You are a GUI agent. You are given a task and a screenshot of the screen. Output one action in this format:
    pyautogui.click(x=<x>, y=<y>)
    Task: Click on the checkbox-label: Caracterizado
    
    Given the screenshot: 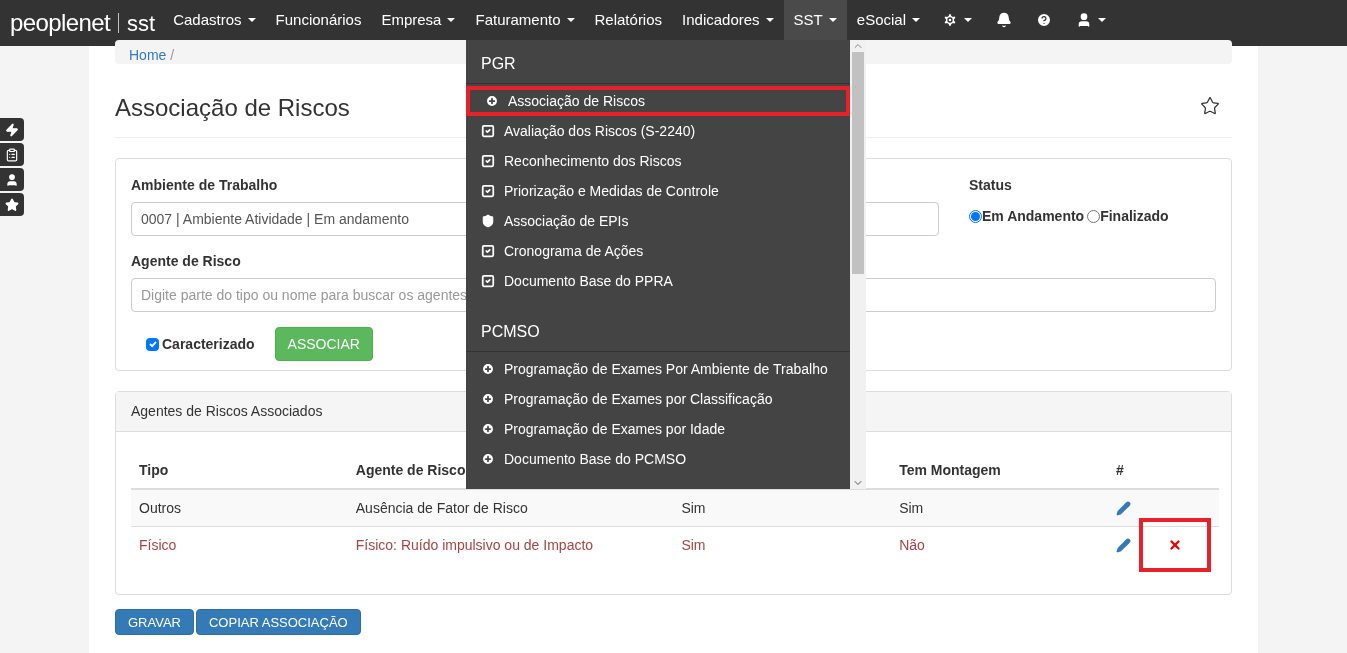 What is the action you would take?
    pyautogui.click(x=208, y=344)
    